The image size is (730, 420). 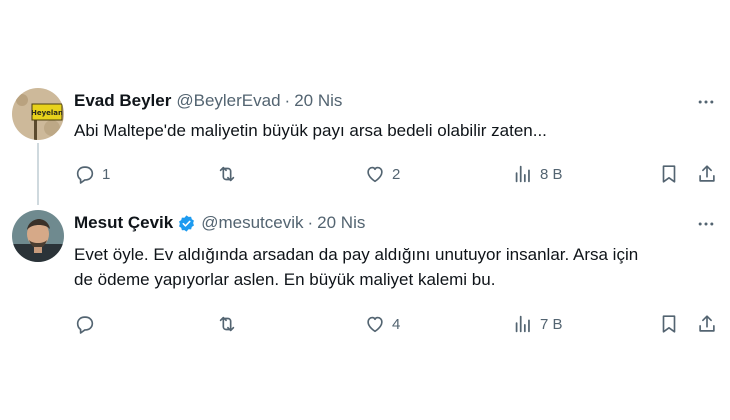 What do you see at coordinates (551, 324) in the screenshot?
I see `views-count: 7 B` at bounding box center [551, 324].